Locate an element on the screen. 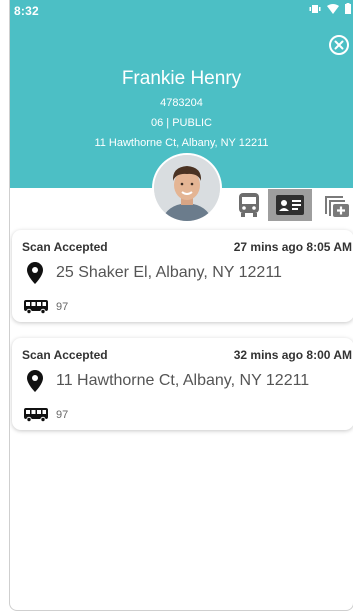  avatar is located at coordinates (187, 188).